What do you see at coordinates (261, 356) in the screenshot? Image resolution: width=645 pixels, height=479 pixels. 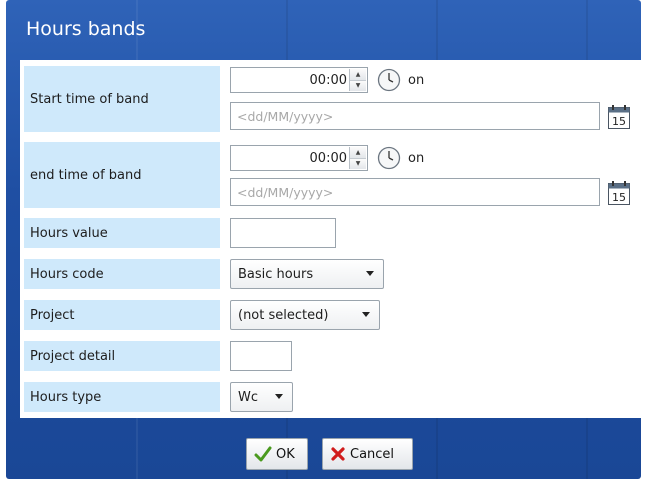 I see `project-detail-input` at bounding box center [261, 356].